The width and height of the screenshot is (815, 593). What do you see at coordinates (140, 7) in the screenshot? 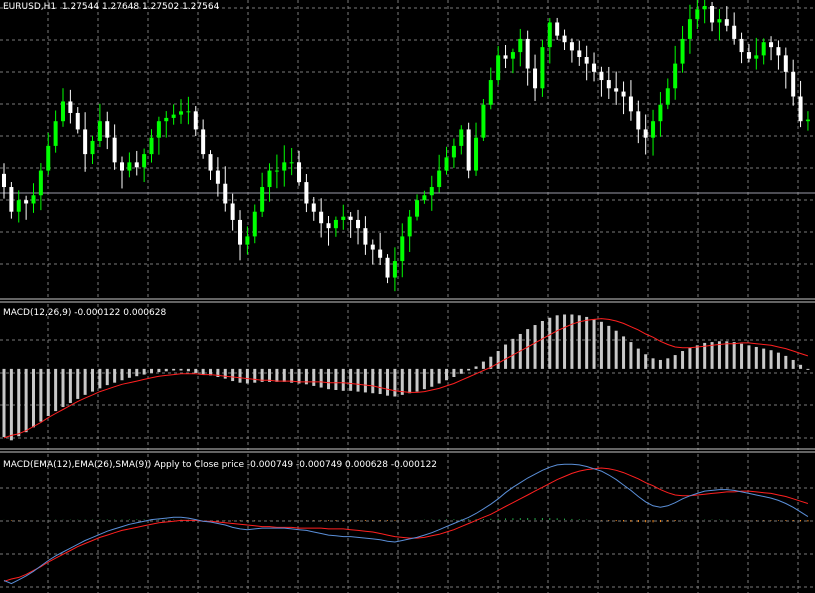
I see `ohlc-readout: 1.27544 1.27648 1.27502 1.27564` at bounding box center [140, 7].